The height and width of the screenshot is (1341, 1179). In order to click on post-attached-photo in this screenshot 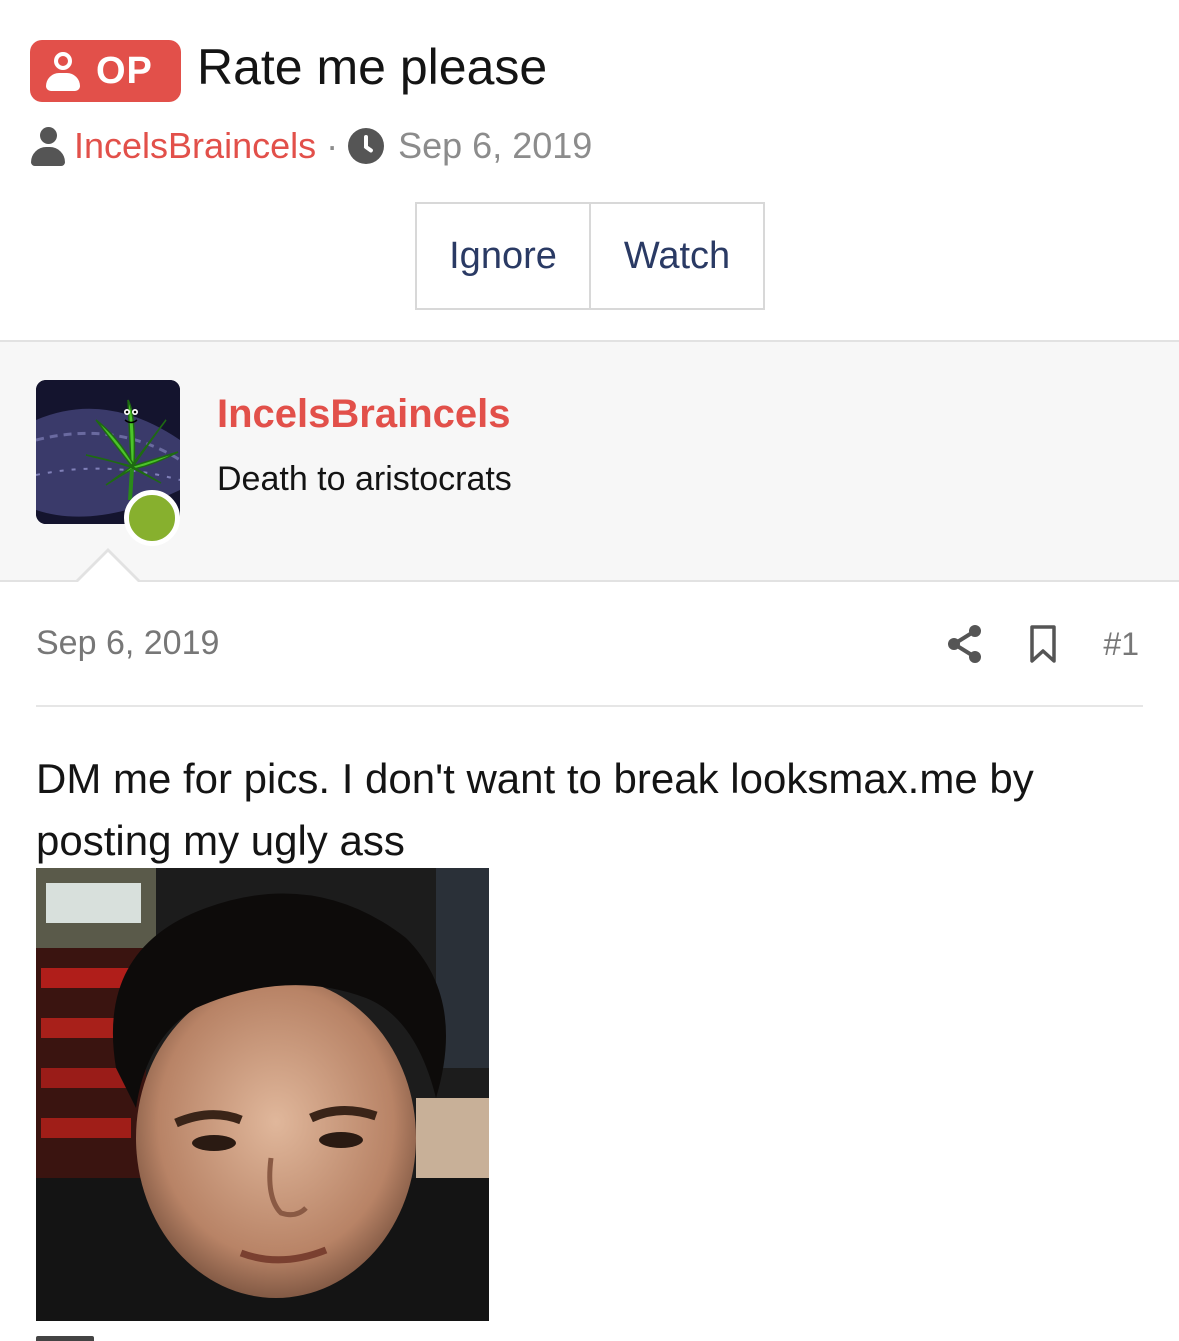, I will do `click(262, 1094)`.